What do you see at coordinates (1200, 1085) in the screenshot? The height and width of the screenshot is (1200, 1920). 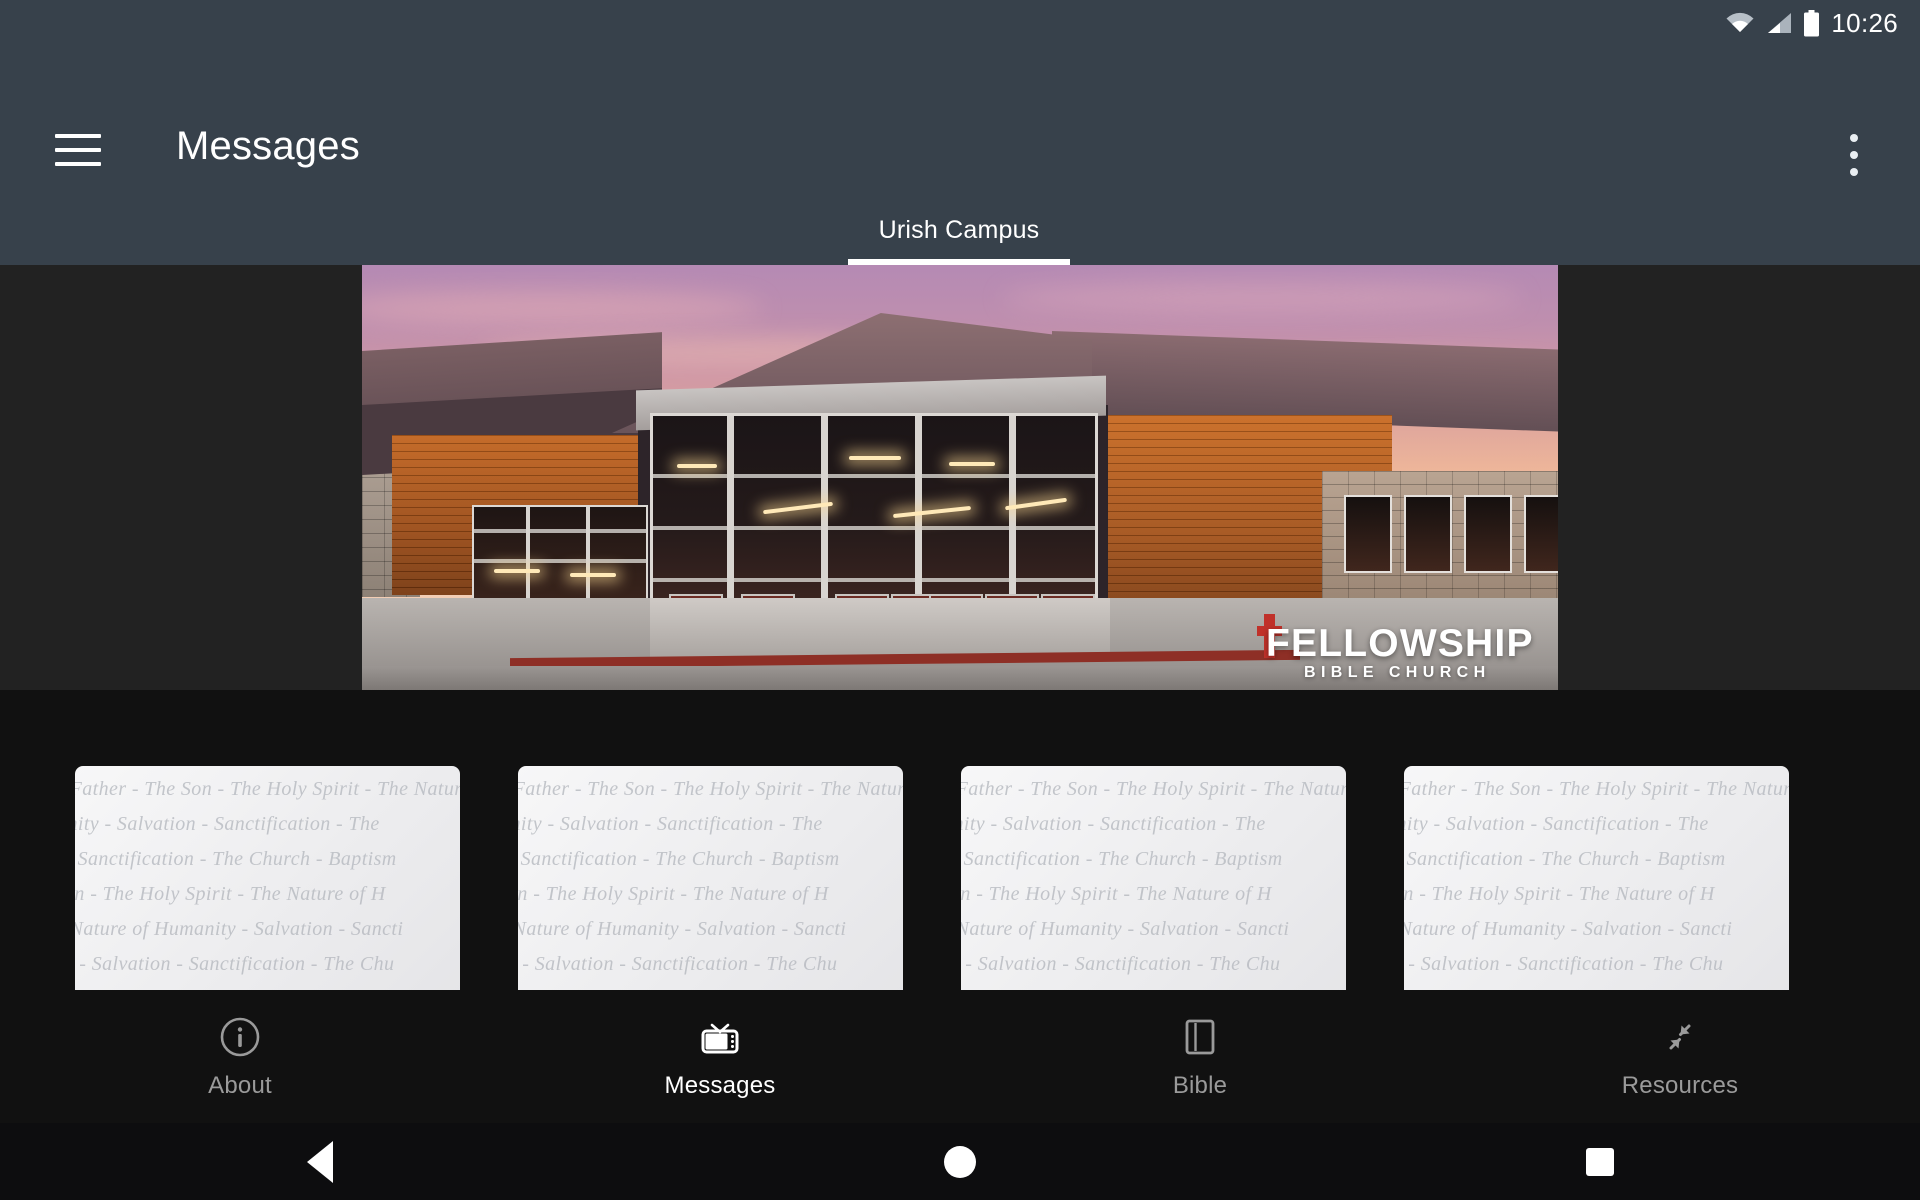 I see `bottom-nav-label: Bible` at bounding box center [1200, 1085].